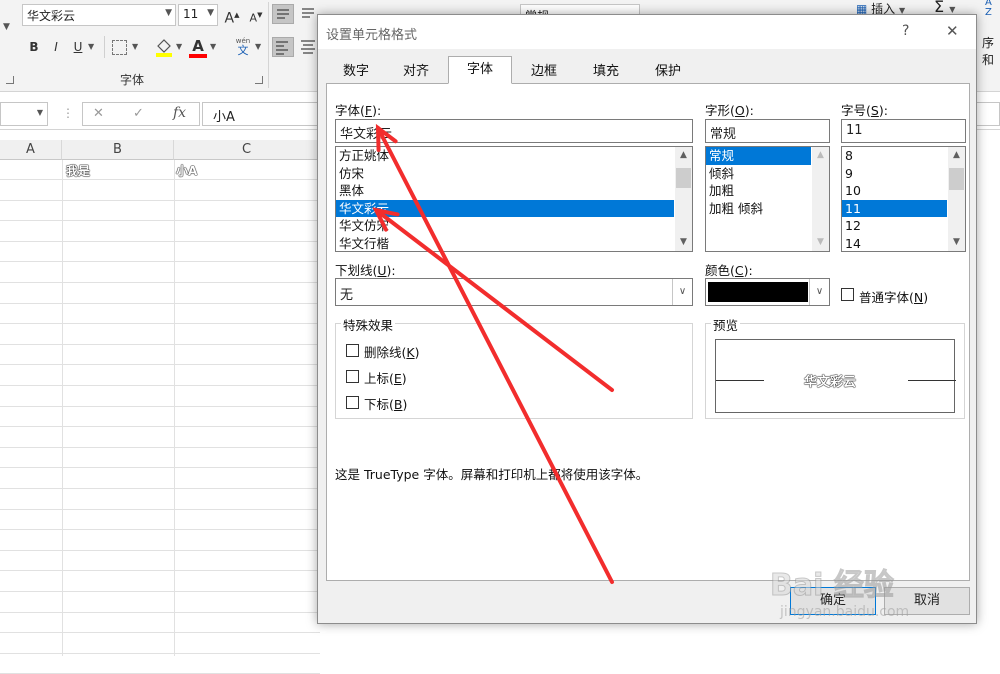 This screenshot has width=1000, height=674. Describe the element at coordinates (847, 294) in the screenshot. I see `normal-font-checkbox` at that location.